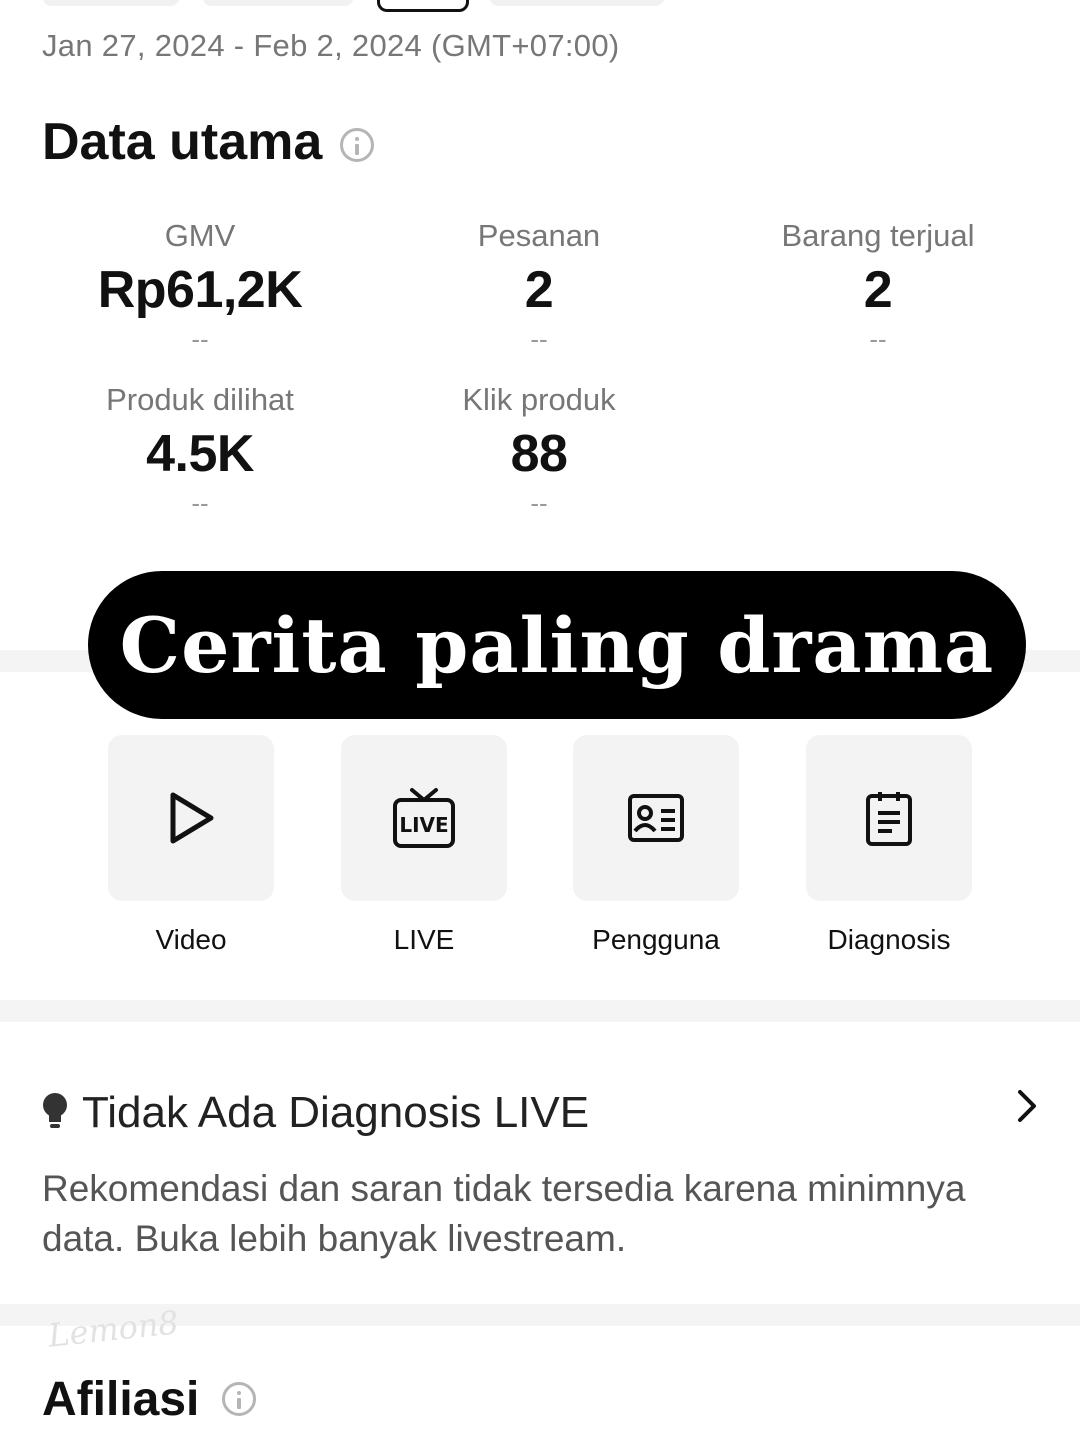  I want to click on clipboard-icon, so click(889, 819).